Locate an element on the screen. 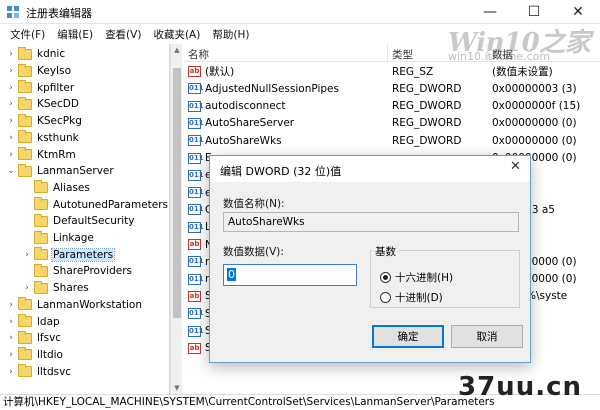  minimize-button: — is located at coordinates (490, 12).